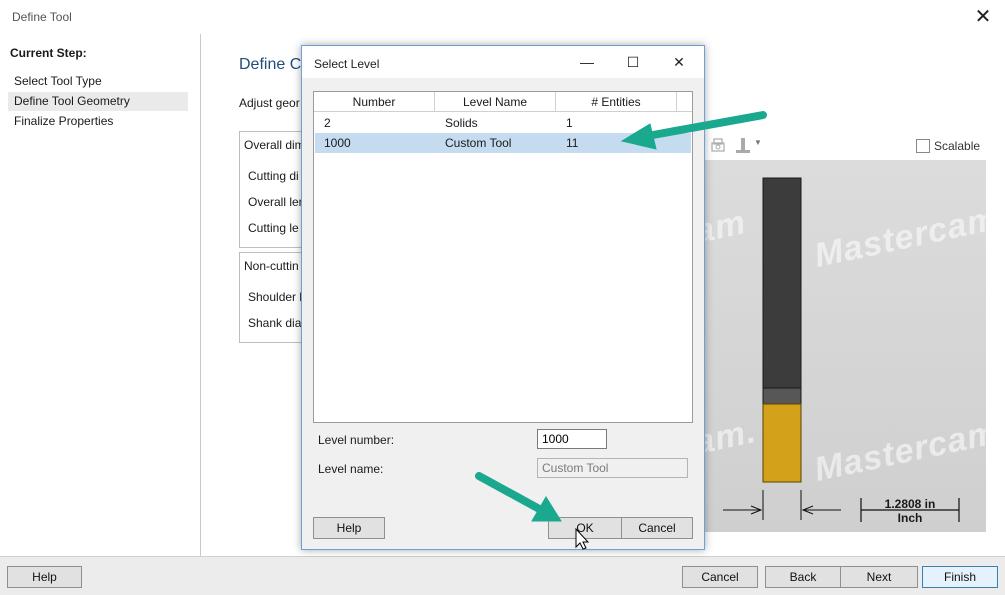  What do you see at coordinates (585, 528) in the screenshot?
I see `ok-button: OK` at bounding box center [585, 528].